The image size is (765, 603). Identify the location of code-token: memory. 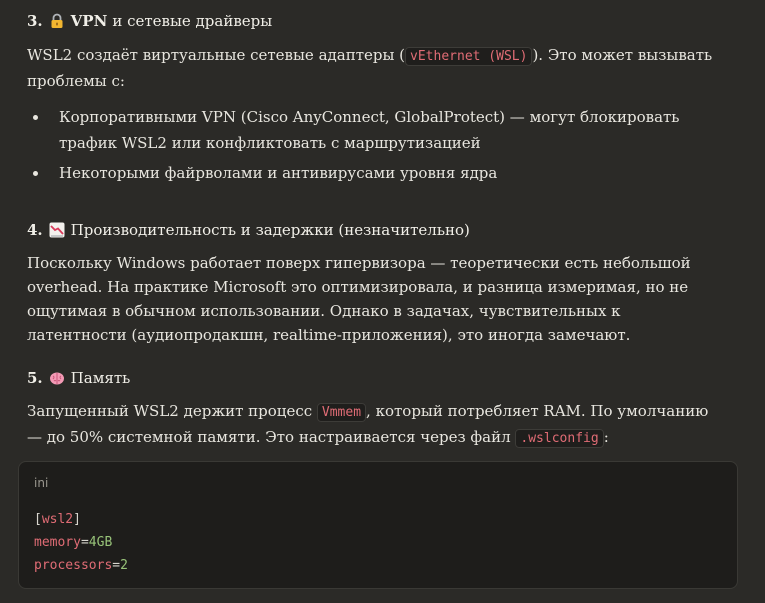
(57, 542).